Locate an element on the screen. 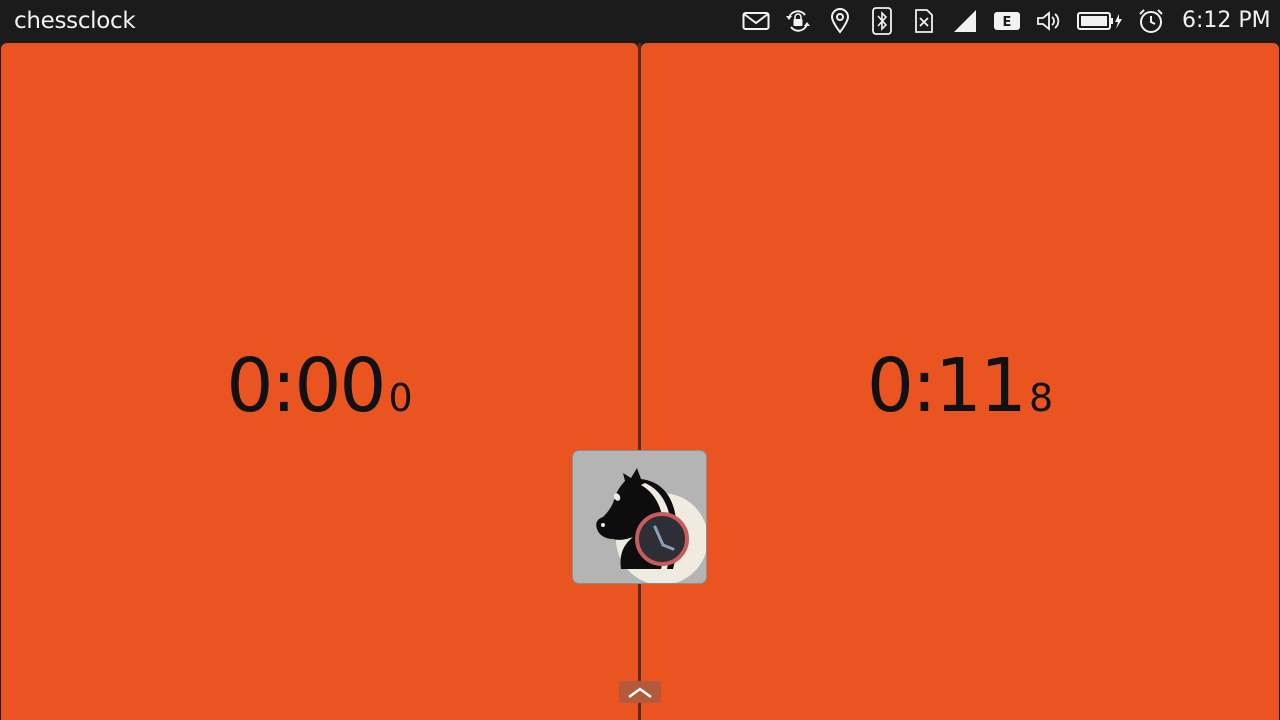 This screenshot has width=1280, height=720. alarm-icon is located at coordinates (1151, 21).